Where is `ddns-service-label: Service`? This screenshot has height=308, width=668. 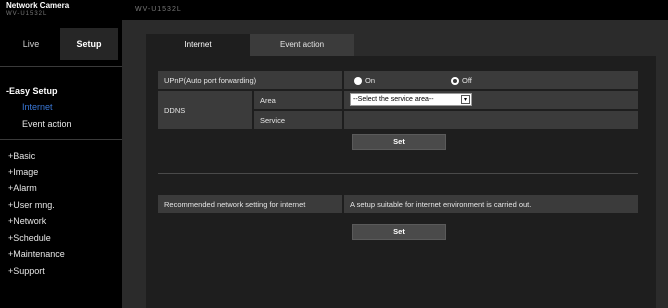
ddns-service-label: Service is located at coordinates (298, 120).